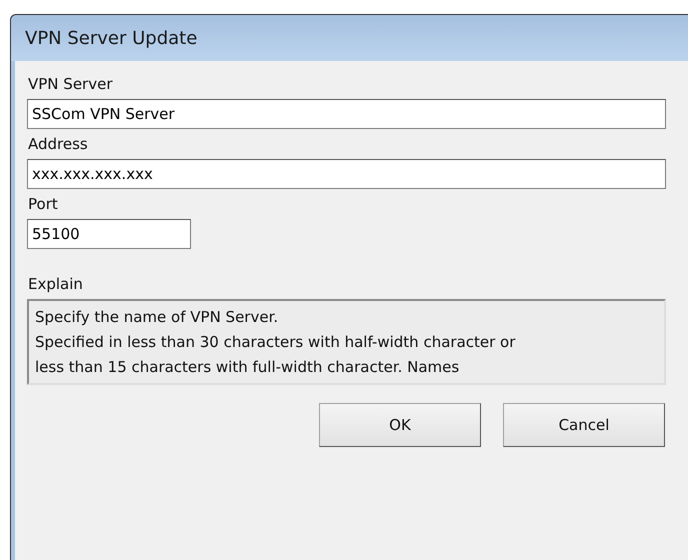 This screenshot has height=560, width=688. I want to click on field-label: VPN Server, so click(70, 84).